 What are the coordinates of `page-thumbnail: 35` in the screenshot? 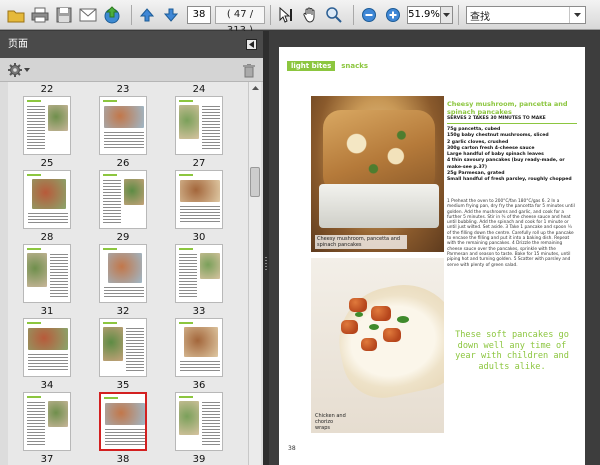 It's located at (123, 355).